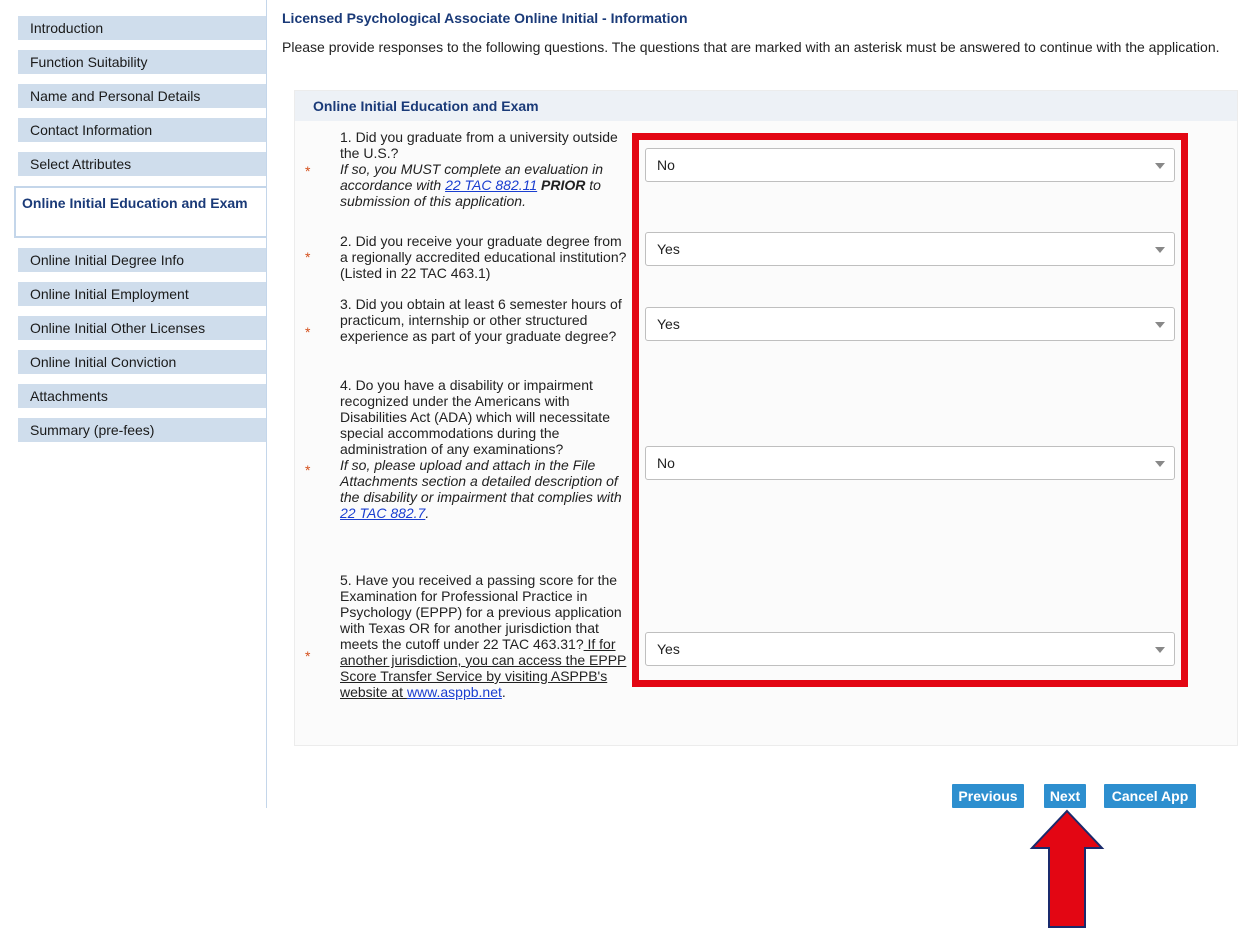  Describe the element at coordinates (666, 463) in the screenshot. I see `question-4-value: No` at that location.